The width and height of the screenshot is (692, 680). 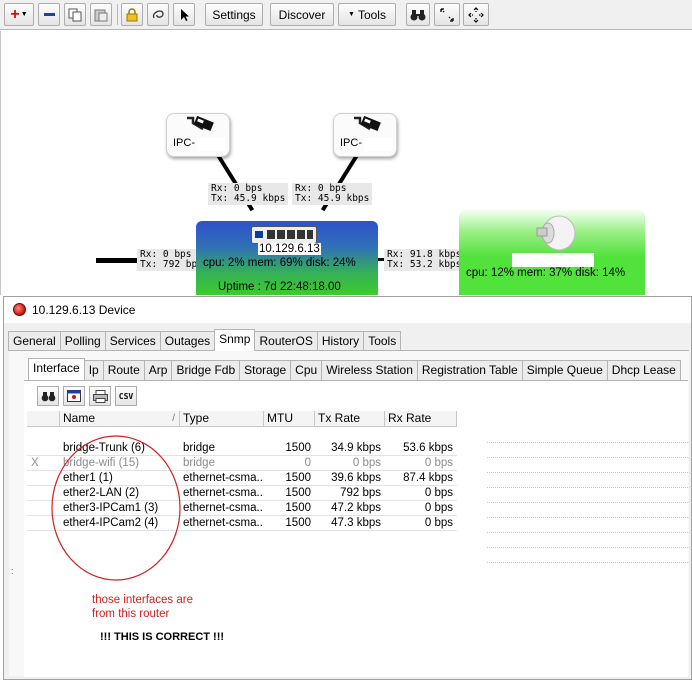 I want to click on tab-arp: Arp, so click(x=158, y=370).